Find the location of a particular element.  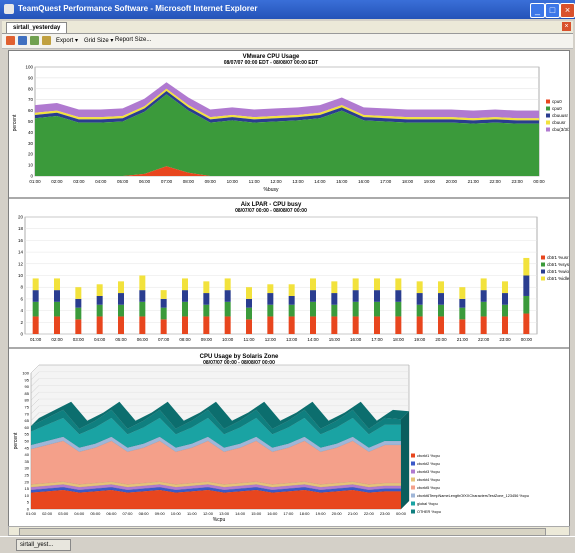

legend-label: cbu(3/3/3) is located at coordinates (560, 129).